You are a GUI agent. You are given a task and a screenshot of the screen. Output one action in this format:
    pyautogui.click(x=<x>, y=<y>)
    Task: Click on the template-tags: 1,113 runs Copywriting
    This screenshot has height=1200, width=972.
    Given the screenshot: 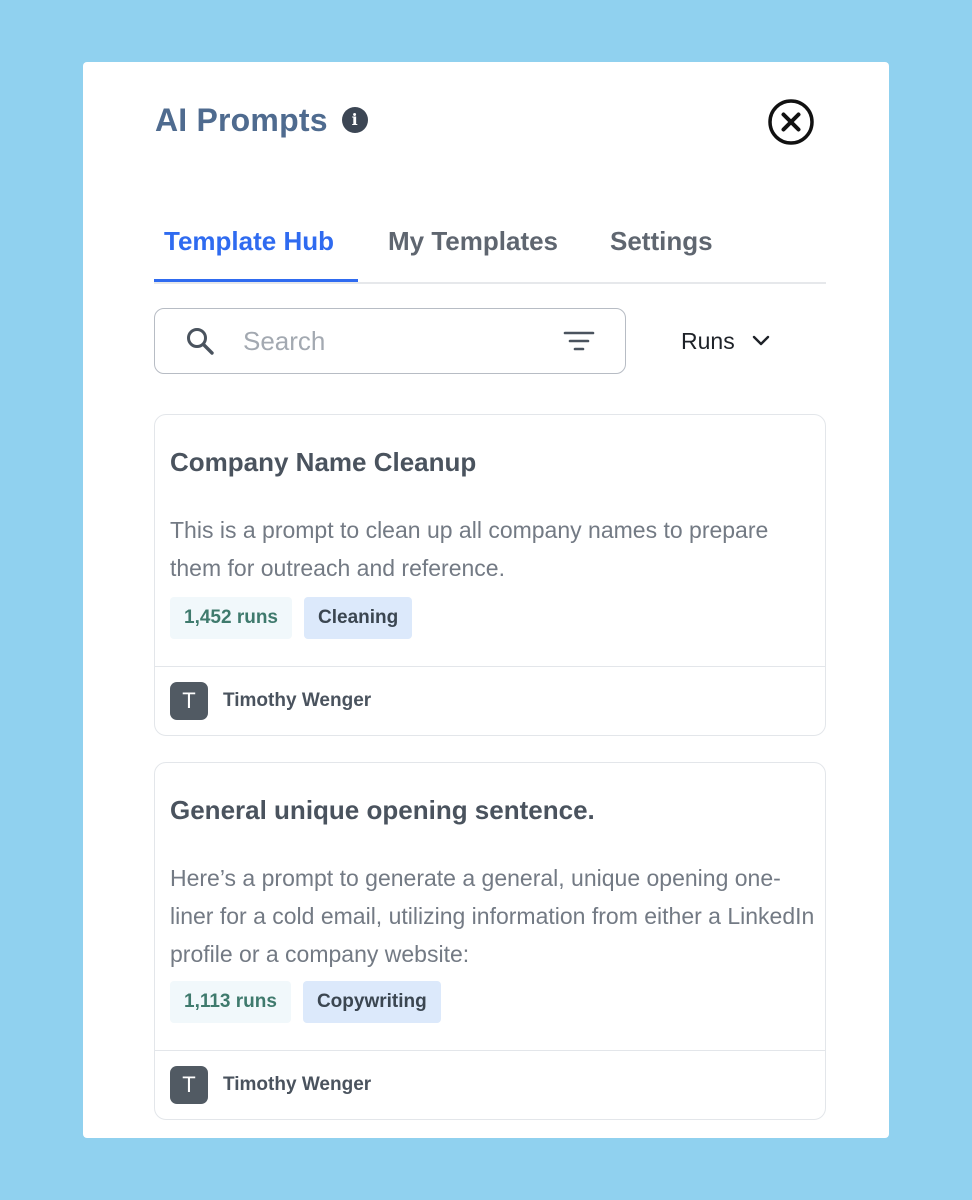 What is the action you would take?
    pyautogui.click(x=305, y=1002)
    